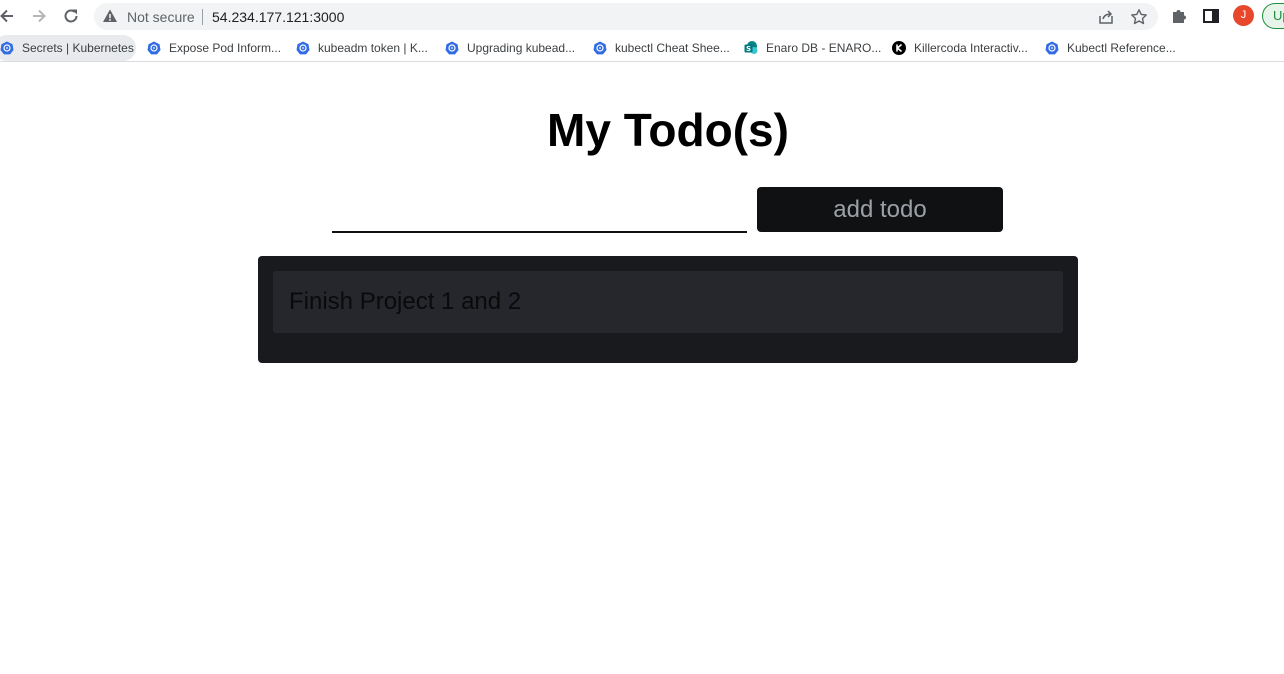 This screenshot has width=1284, height=674. I want to click on warning-triangle-icon, so click(110, 16).